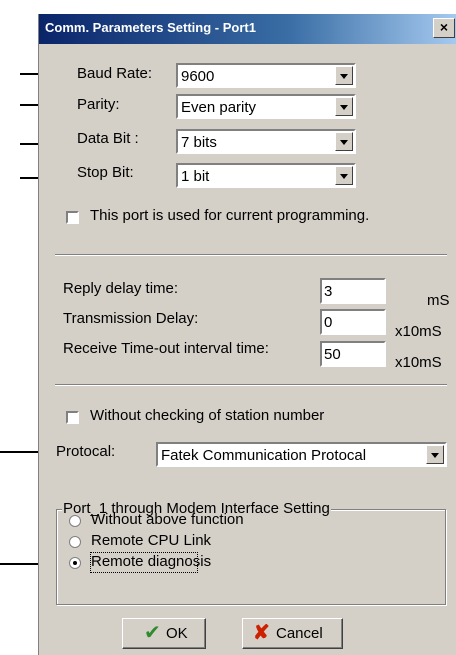 This screenshot has height=655, width=456. Describe the element at coordinates (115, 73) in the screenshot. I see `baud-rate-label: Baud Rate:` at that location.